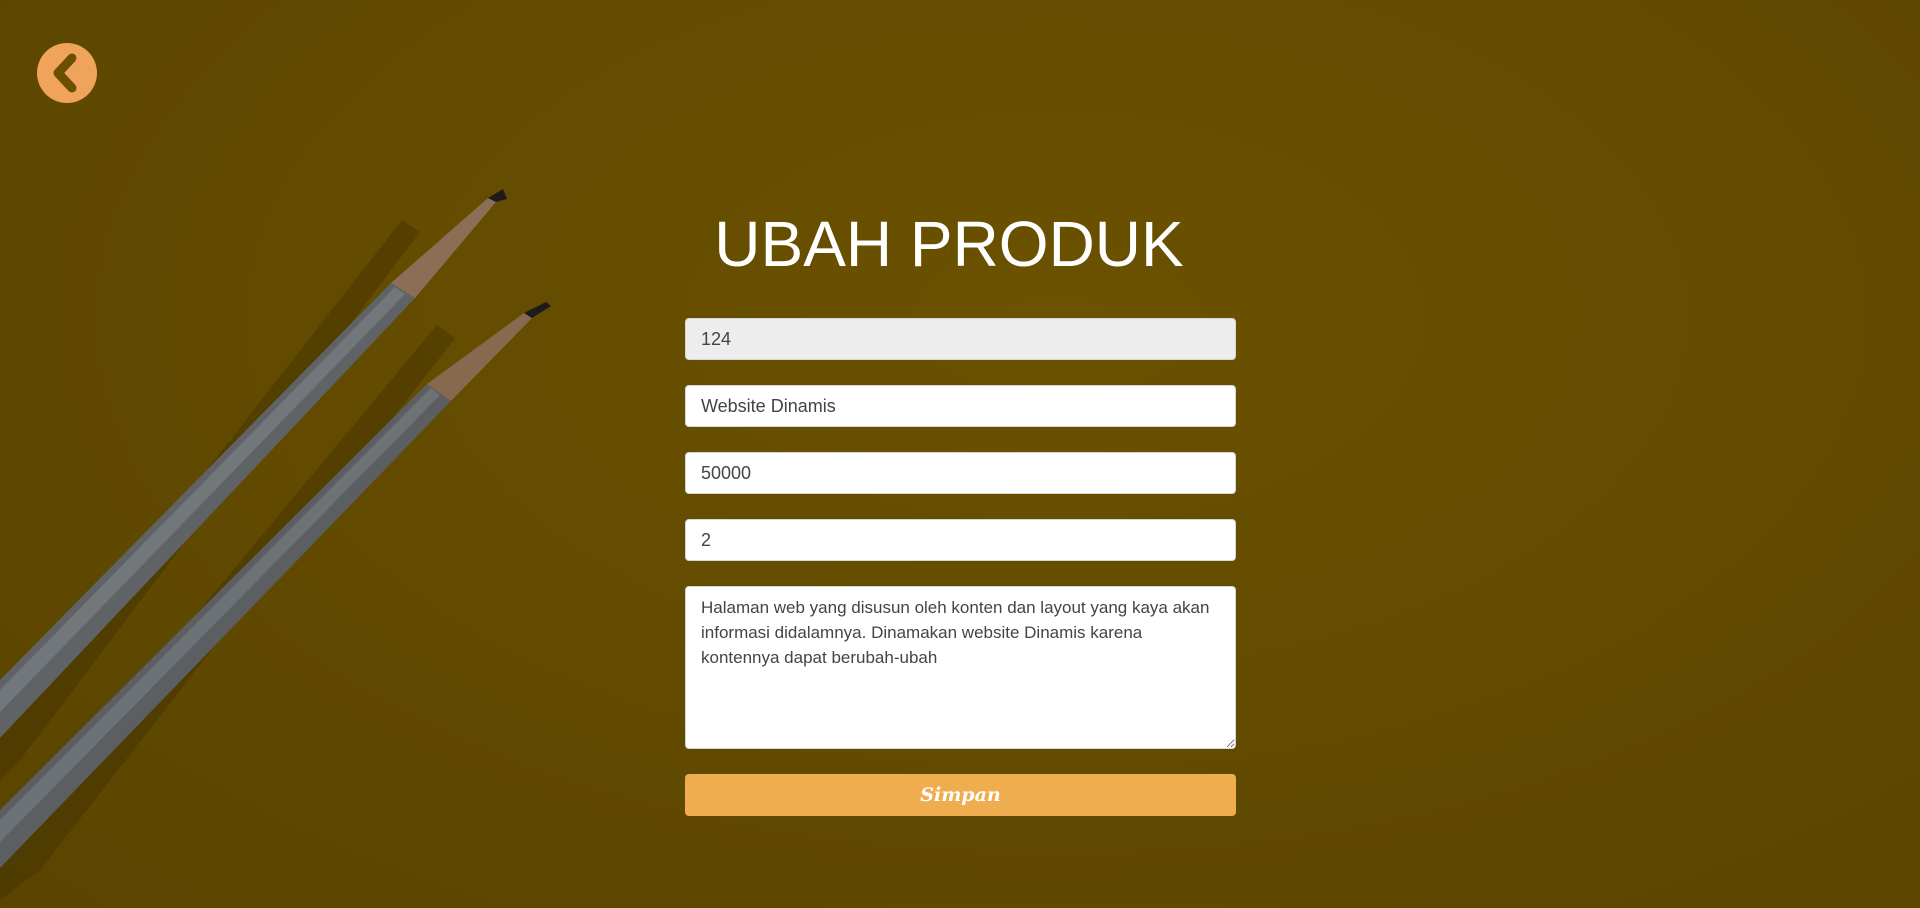 The height and width of the screenshot is (908, 1920). Describe the element at coordinates (949, 244) in the screenshot. I see `page-title: UBAH PRODUK` at that location.